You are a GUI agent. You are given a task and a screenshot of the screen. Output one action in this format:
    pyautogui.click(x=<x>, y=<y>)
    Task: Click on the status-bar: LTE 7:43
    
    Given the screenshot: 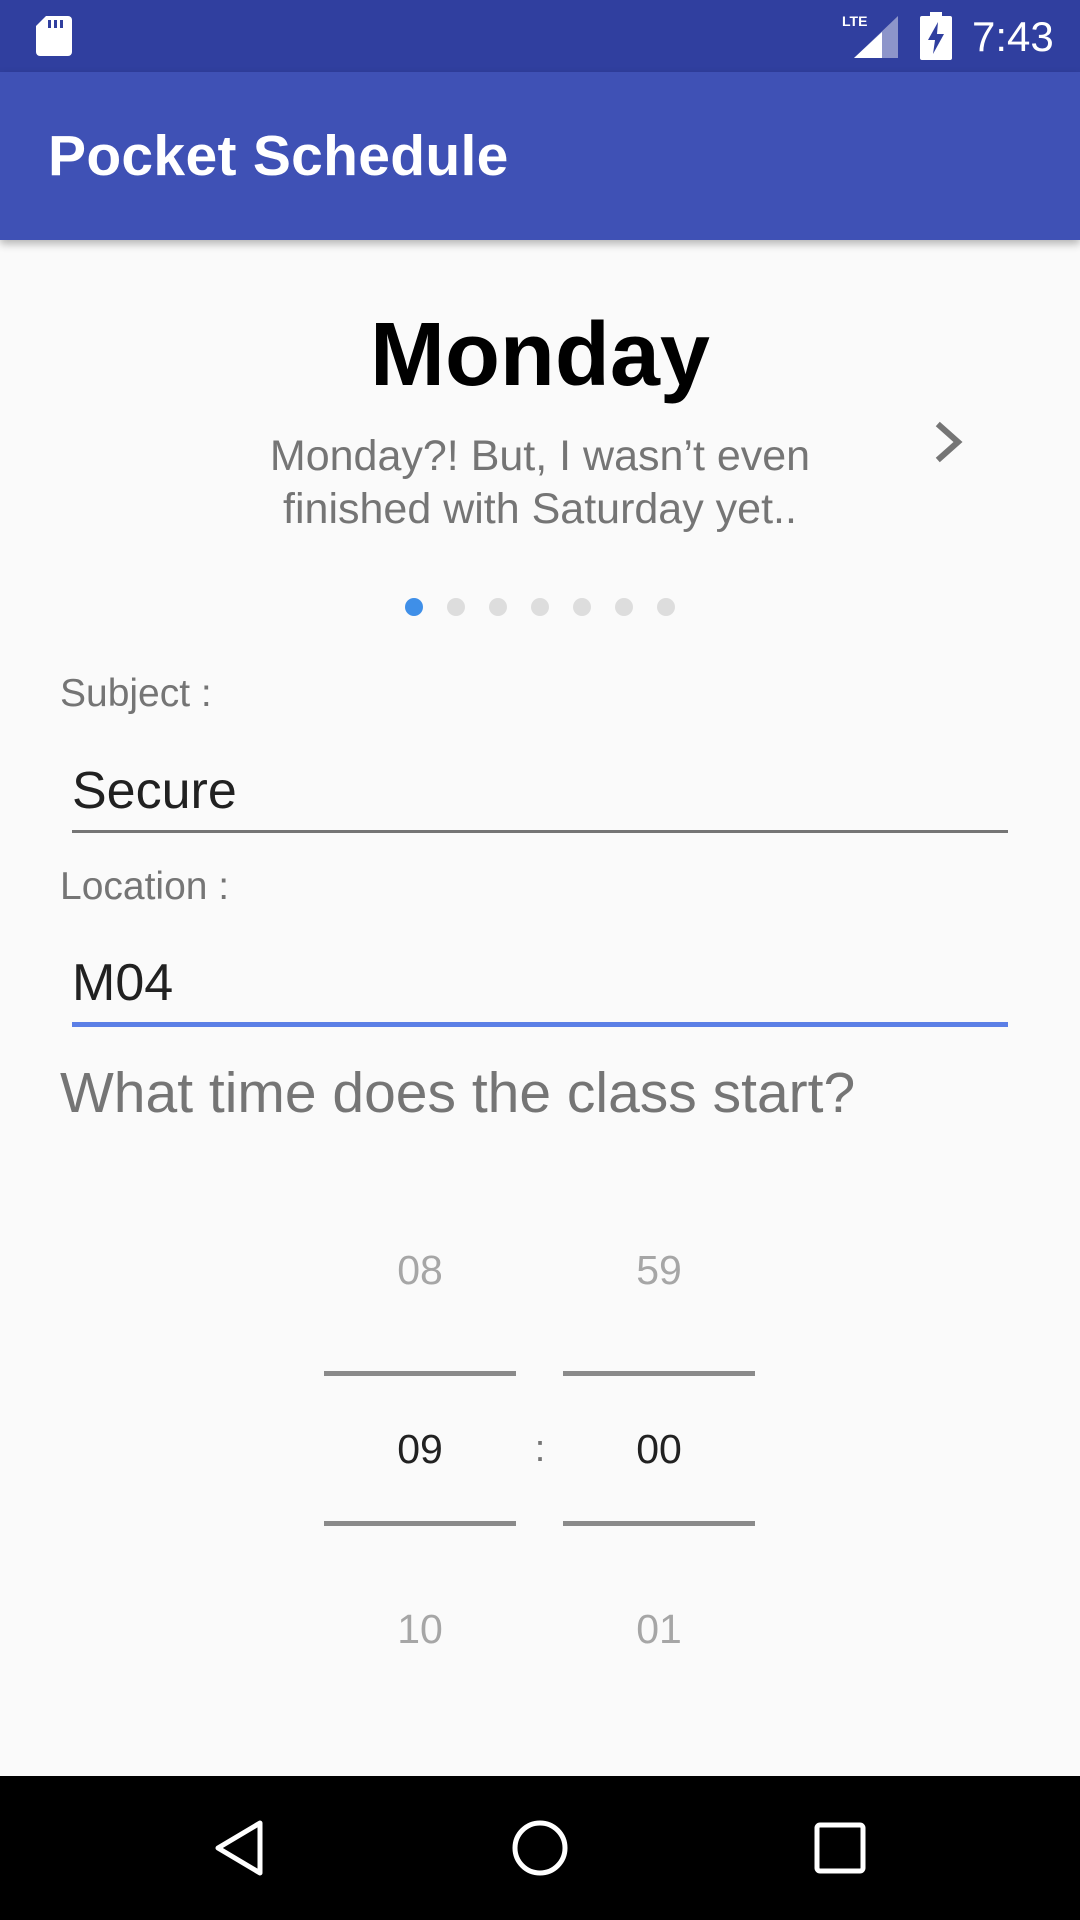 What is the action you would take?
    pyautogui.click(x=540, y=36)
    